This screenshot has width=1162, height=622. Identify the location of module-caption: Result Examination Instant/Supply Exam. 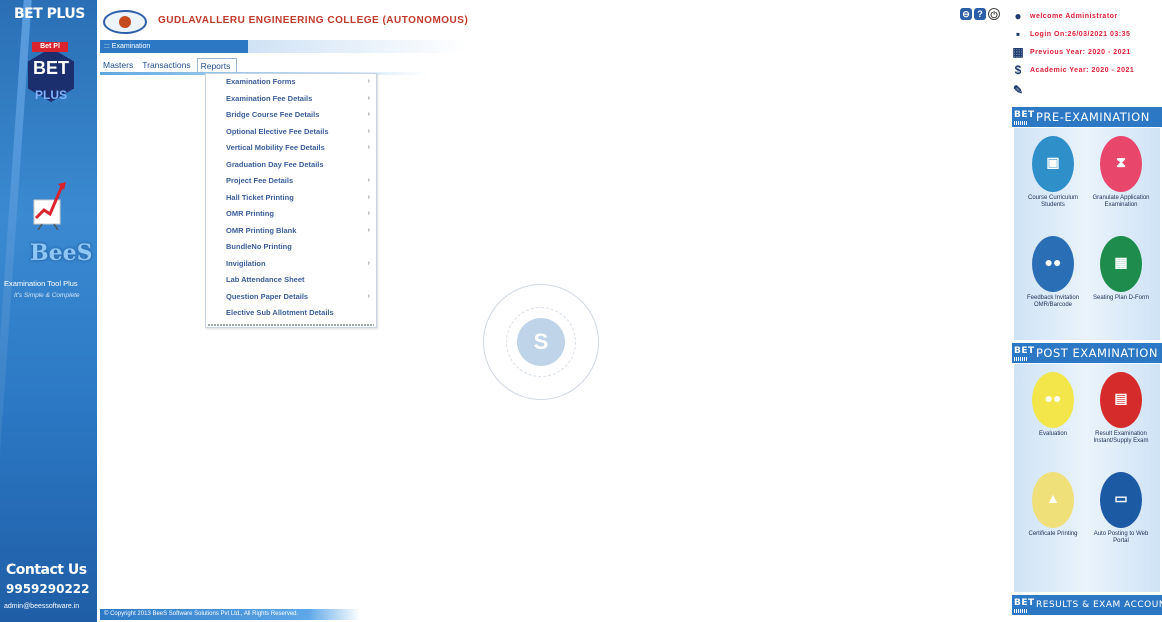
(1121, 437).